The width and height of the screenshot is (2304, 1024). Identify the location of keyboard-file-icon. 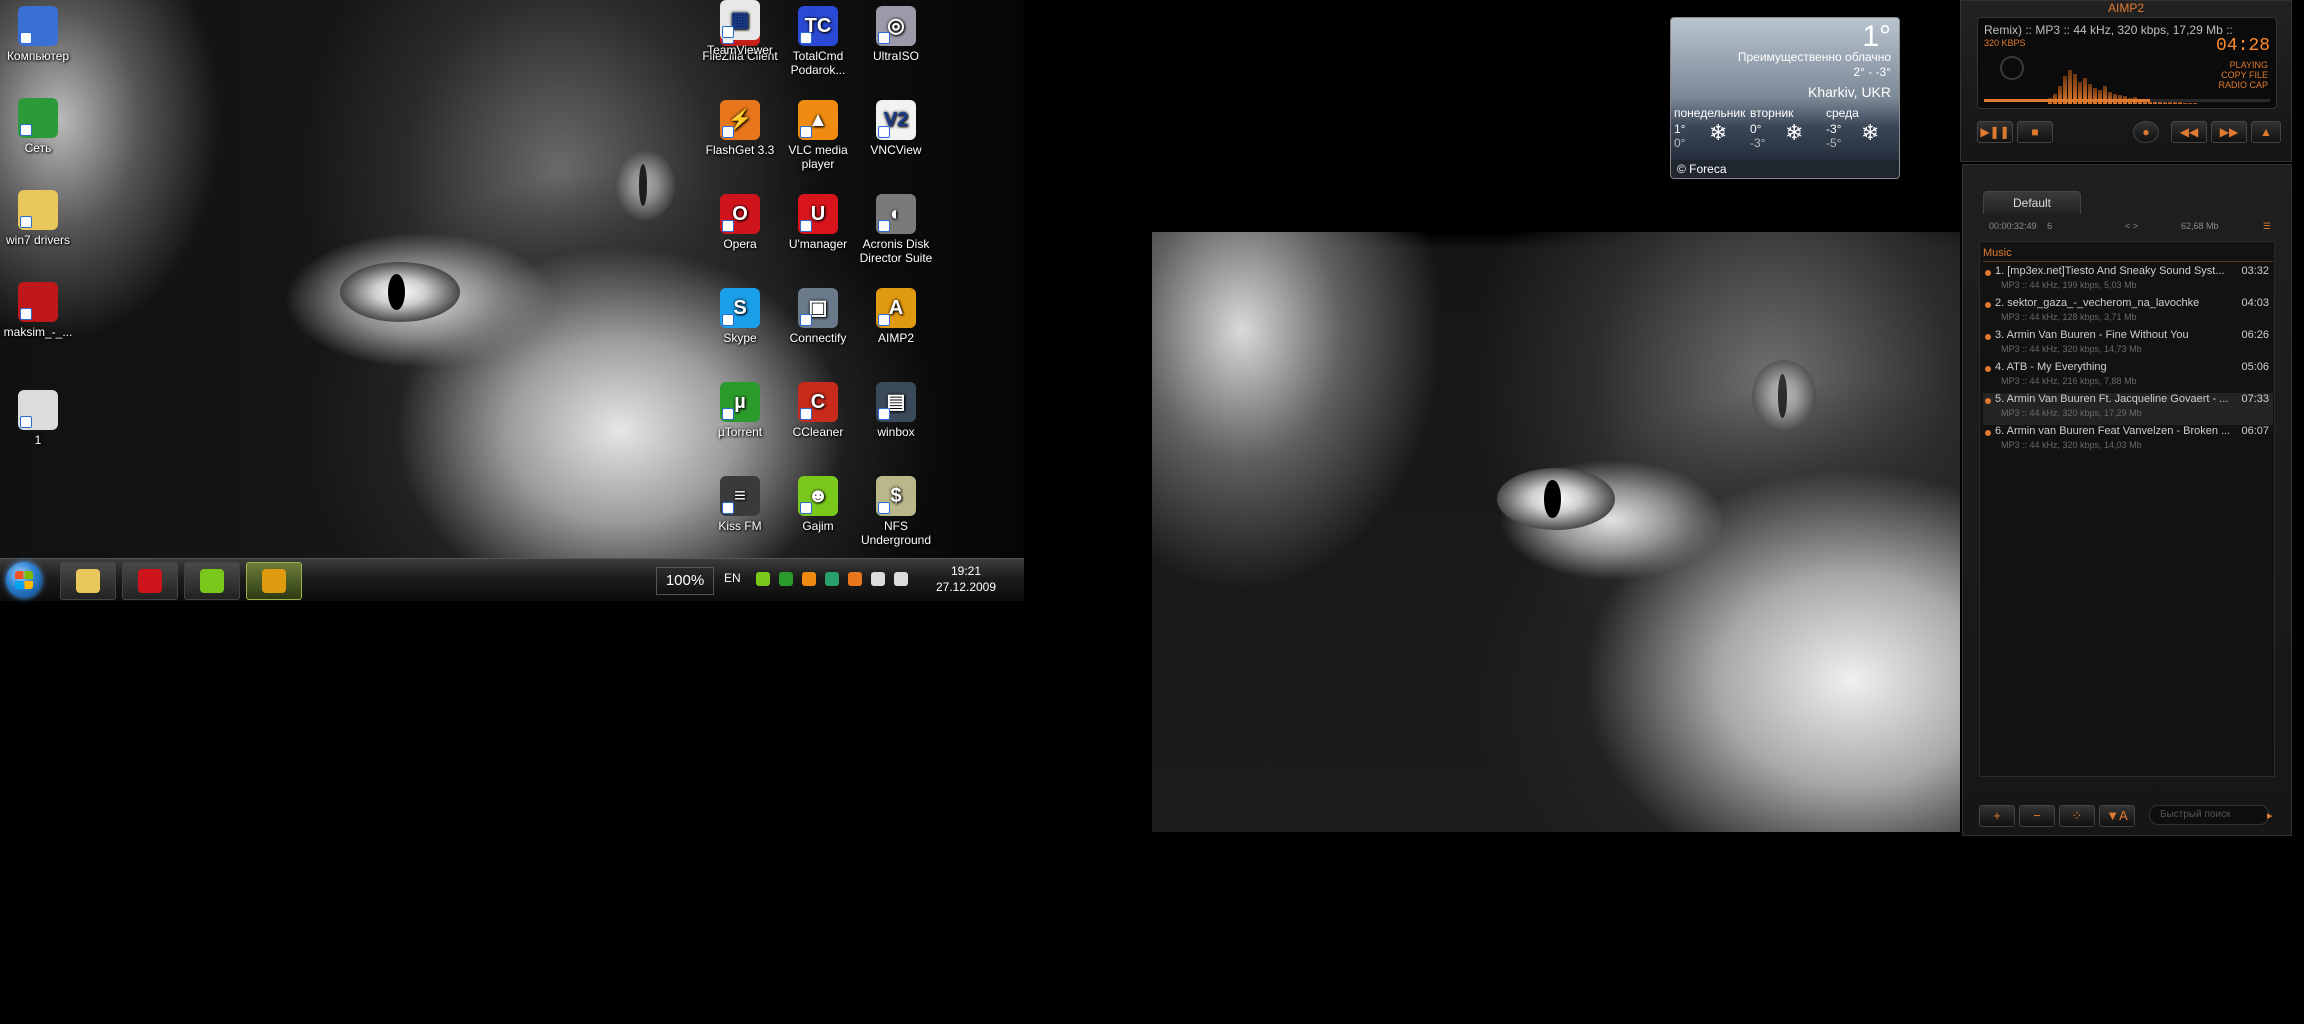
(38, 410).